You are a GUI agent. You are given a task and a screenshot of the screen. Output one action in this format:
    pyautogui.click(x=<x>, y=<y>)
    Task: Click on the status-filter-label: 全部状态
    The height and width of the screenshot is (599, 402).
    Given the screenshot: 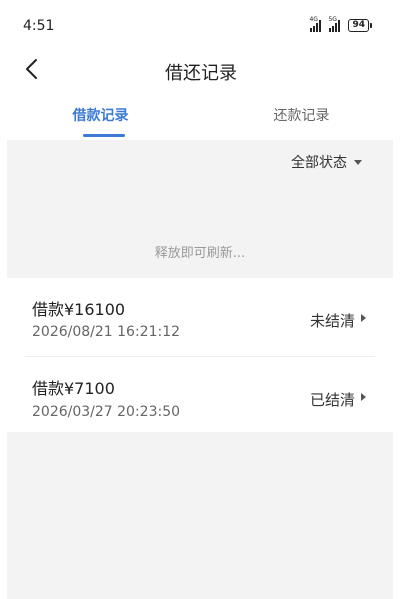 What is the action you would take?
    pyautogui.click(x=319, y=163)
    